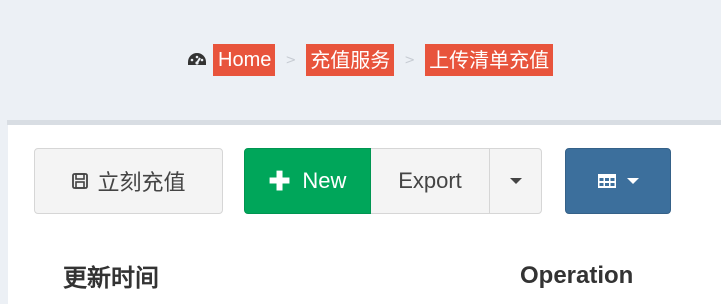  What do you see at coordinates (279, 181) in the screenshot?
I see `plus-icon: ✚` at bounding box center [279, 181].